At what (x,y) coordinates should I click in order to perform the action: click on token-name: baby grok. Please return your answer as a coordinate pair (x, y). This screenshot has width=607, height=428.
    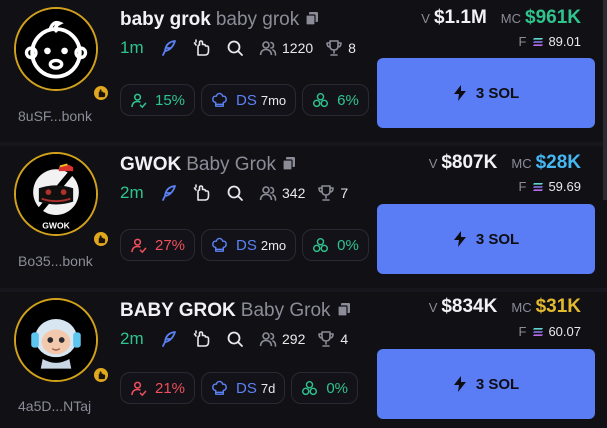
    Looking at the image, I should click on (257, 19).